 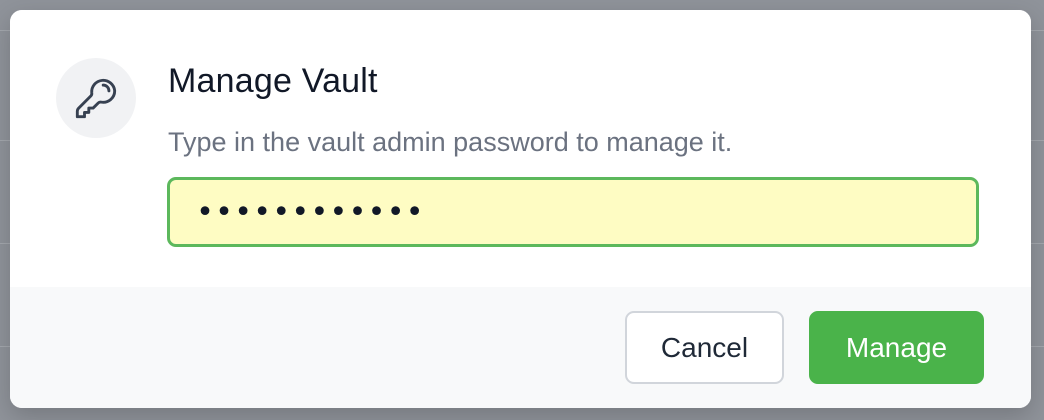 I want to click on key-icon, so click(x=96, y=98).